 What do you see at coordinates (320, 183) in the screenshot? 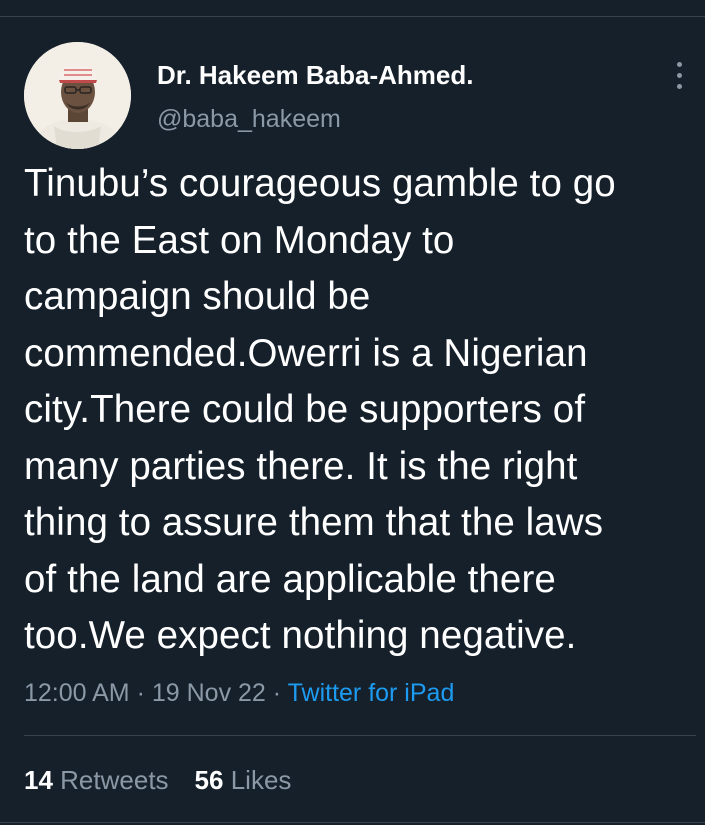
I see `tweet-text-line: Tinubu’s courageous gamble to go` at bounding box center [320, 183].